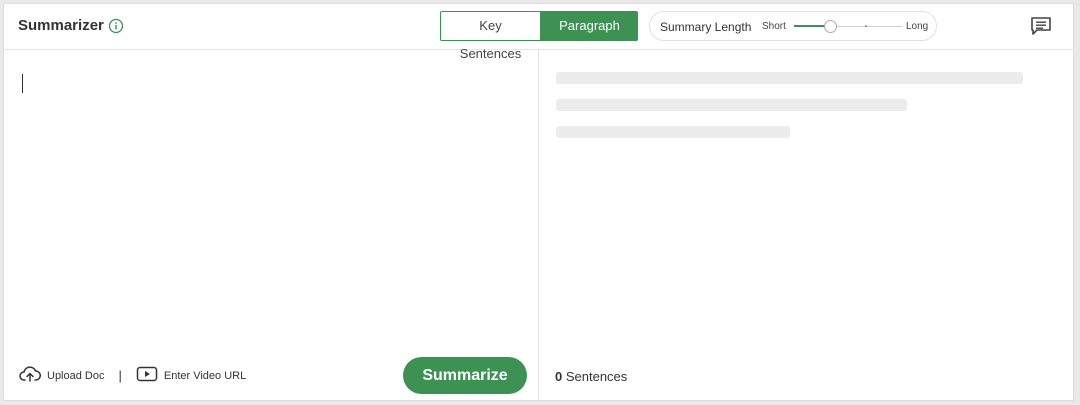 This screenshot has width=1080, height=405. I want to click on input-footer: Upload Doc | Enter Video URL, so click(132, 375).